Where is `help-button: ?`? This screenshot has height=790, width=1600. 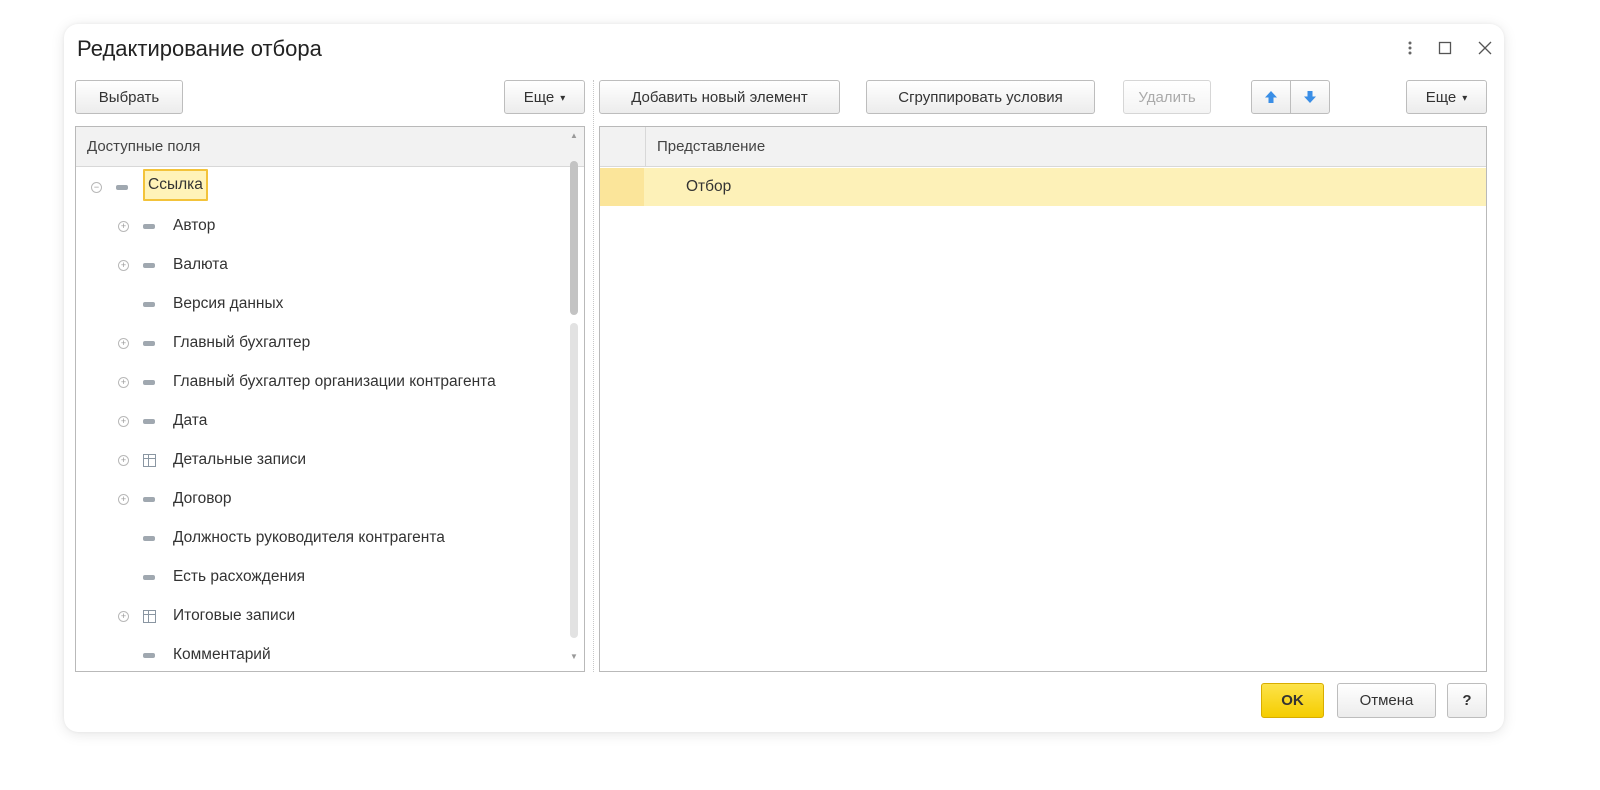 help-button: ? is located at coordinates (1467, 700).